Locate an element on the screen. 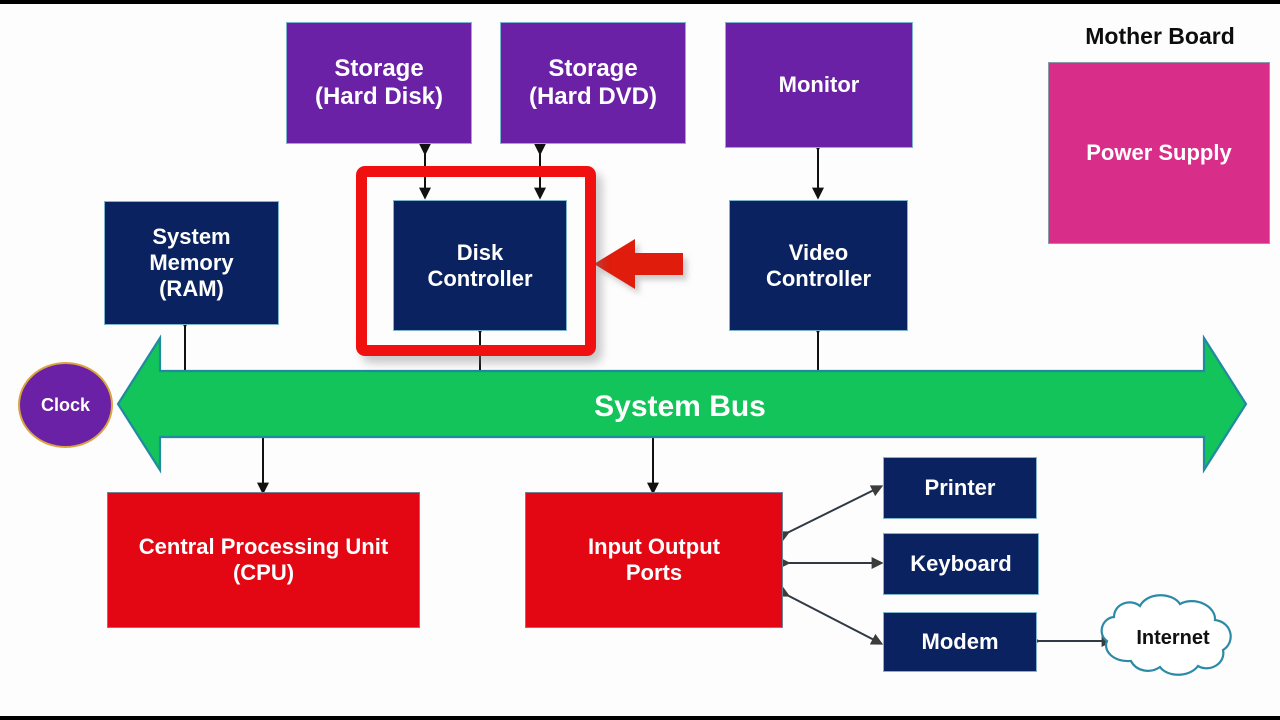 The width and height of the screenshot is (1280, 720). clock-node: Clock is located at coordinates (65, 405).